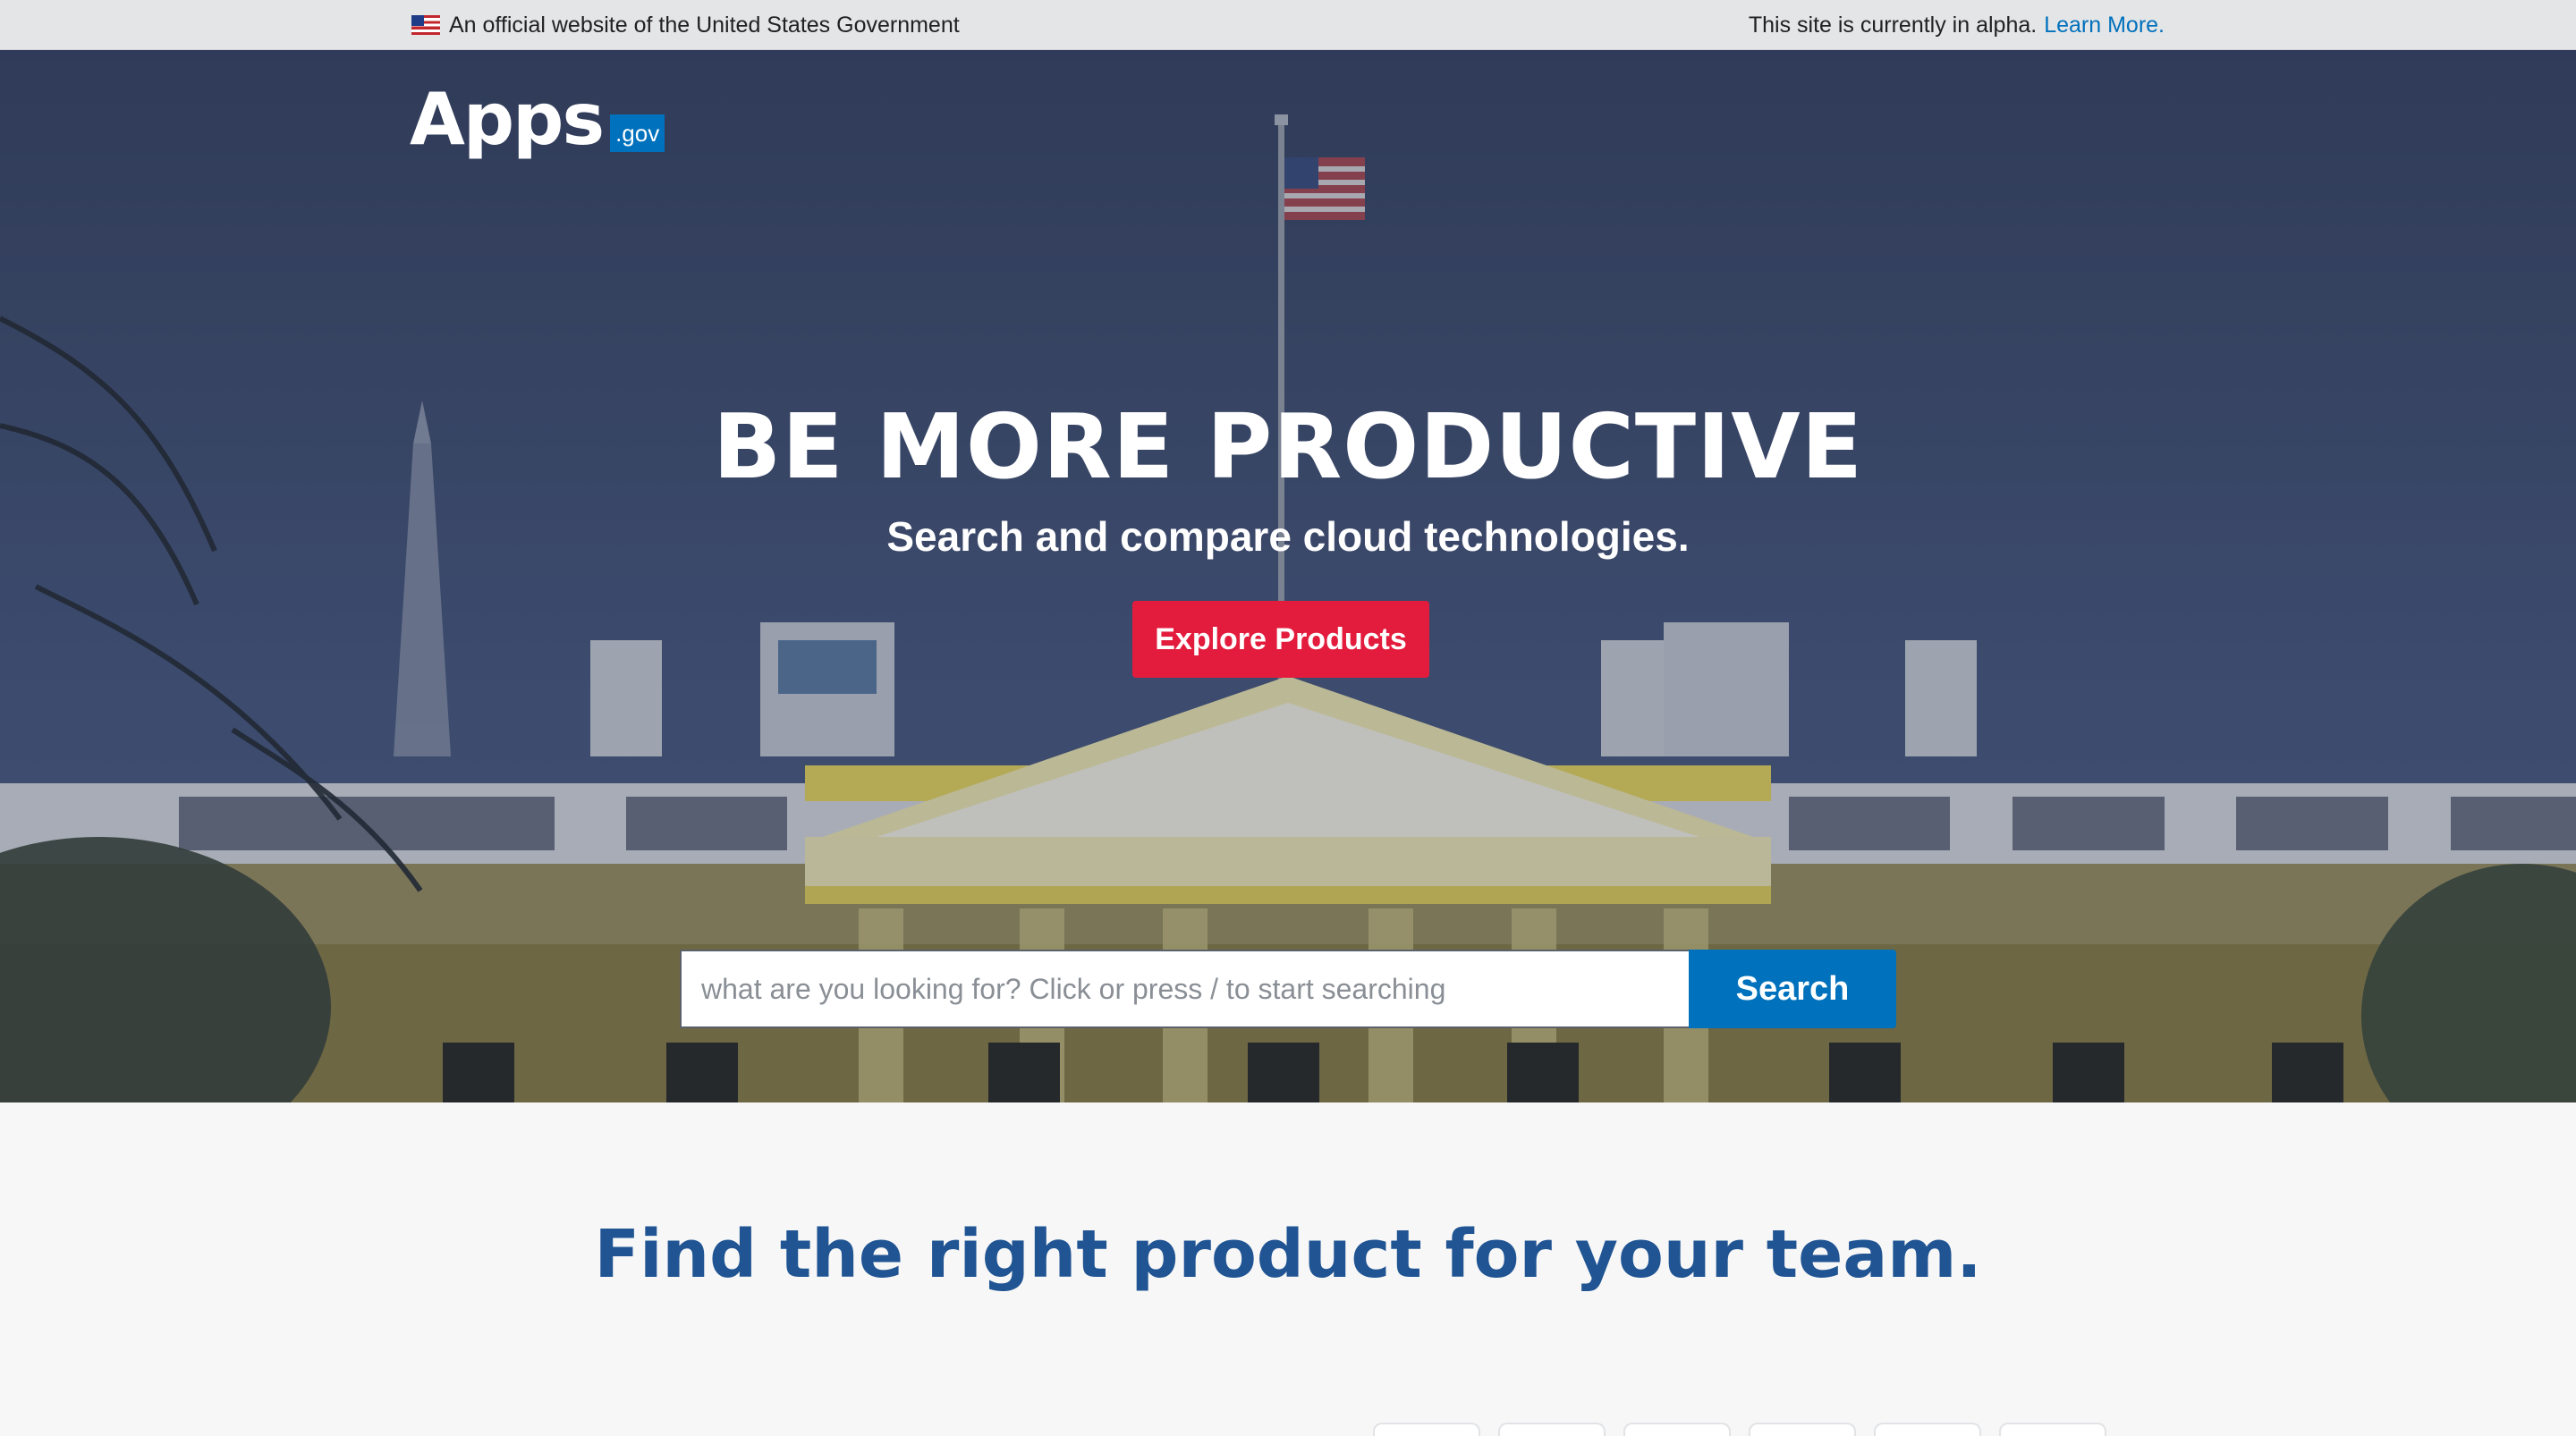 The width and height of the screenshot is (2576, 1436). What do you see at coordinates (1739, 1429) in the screenshot?
I see `product-tabs-peek` at bounding box center [1739, 1429].